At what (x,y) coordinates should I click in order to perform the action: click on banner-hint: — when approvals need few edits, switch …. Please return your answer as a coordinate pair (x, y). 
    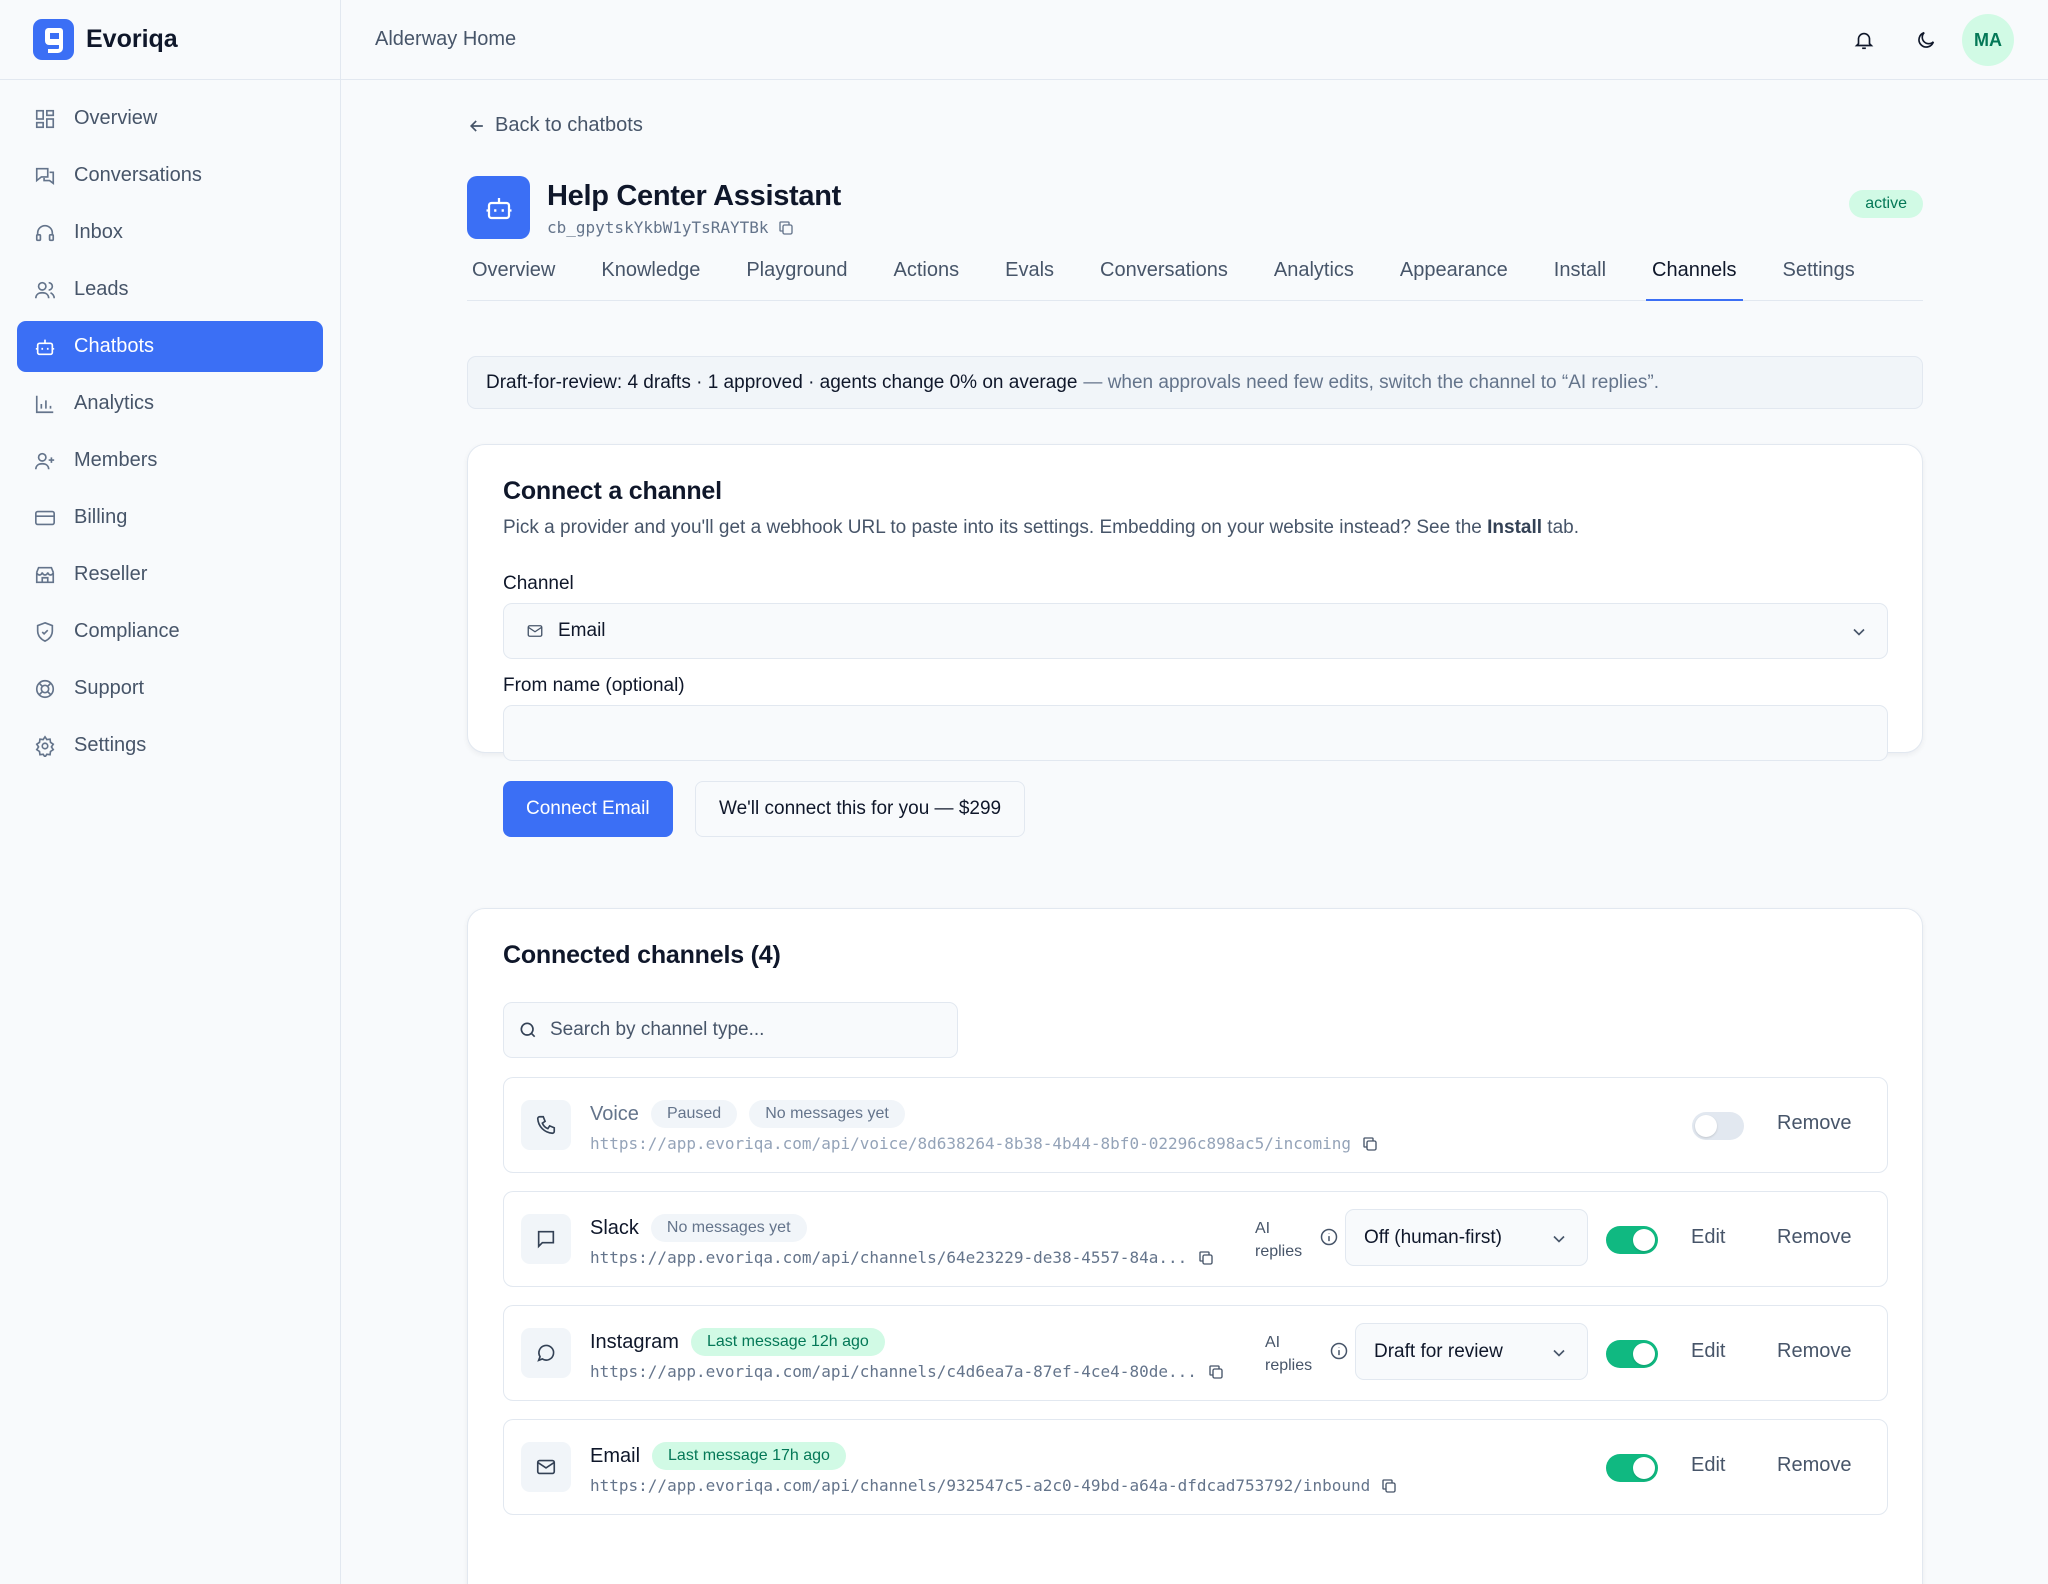
    Looking at the image, I should click on (1371, 382).